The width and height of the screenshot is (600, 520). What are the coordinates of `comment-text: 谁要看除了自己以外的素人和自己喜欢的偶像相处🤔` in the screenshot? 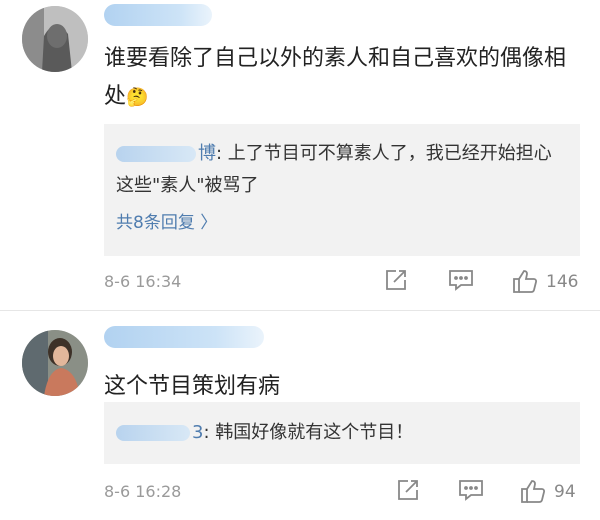 It's located at (335, 77).